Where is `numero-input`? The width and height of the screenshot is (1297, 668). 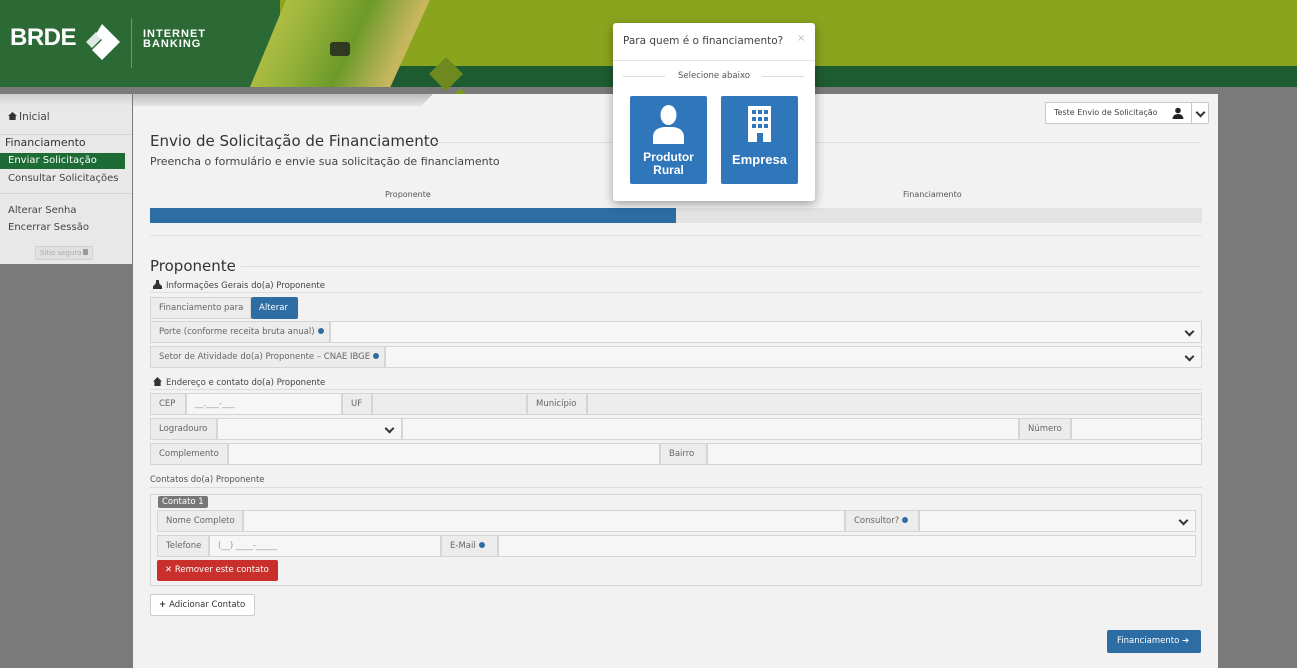 numero-input is located at coordinates (1136, 429).